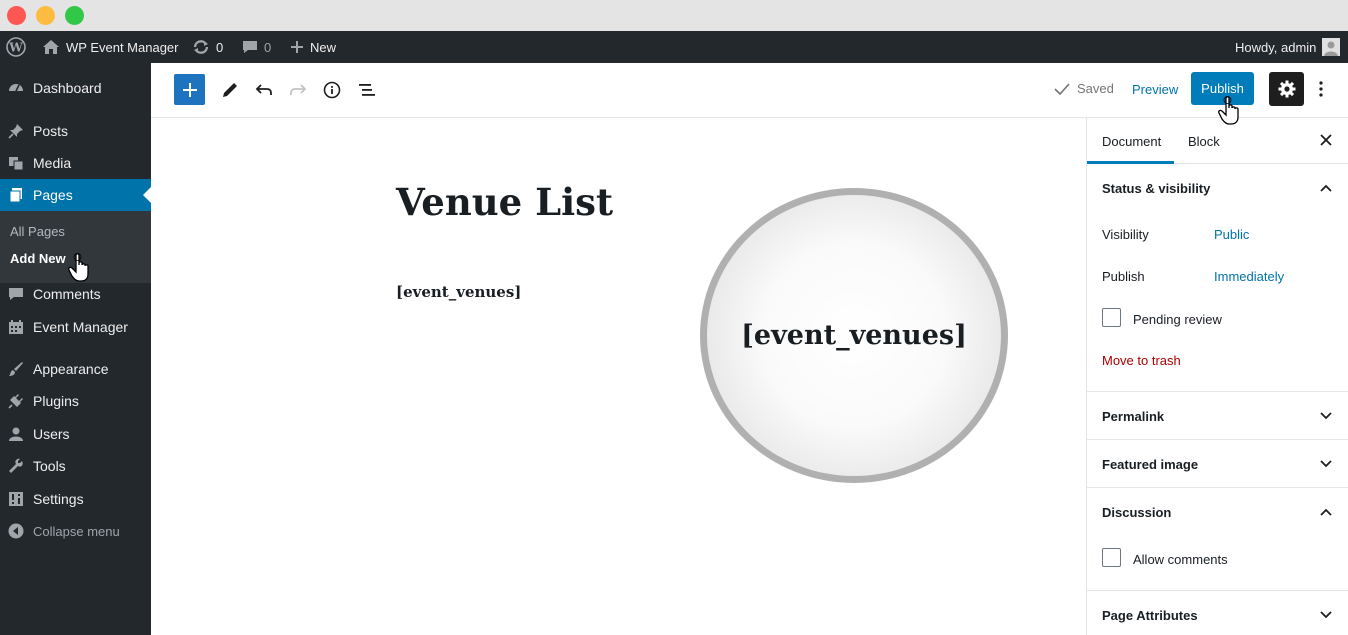 The width and height of the screenshot is (1348, 635). What do you see at coordinates (45, 15) in the screenshot?
I see `minimize-window-button` at bounding box center [45, 15].